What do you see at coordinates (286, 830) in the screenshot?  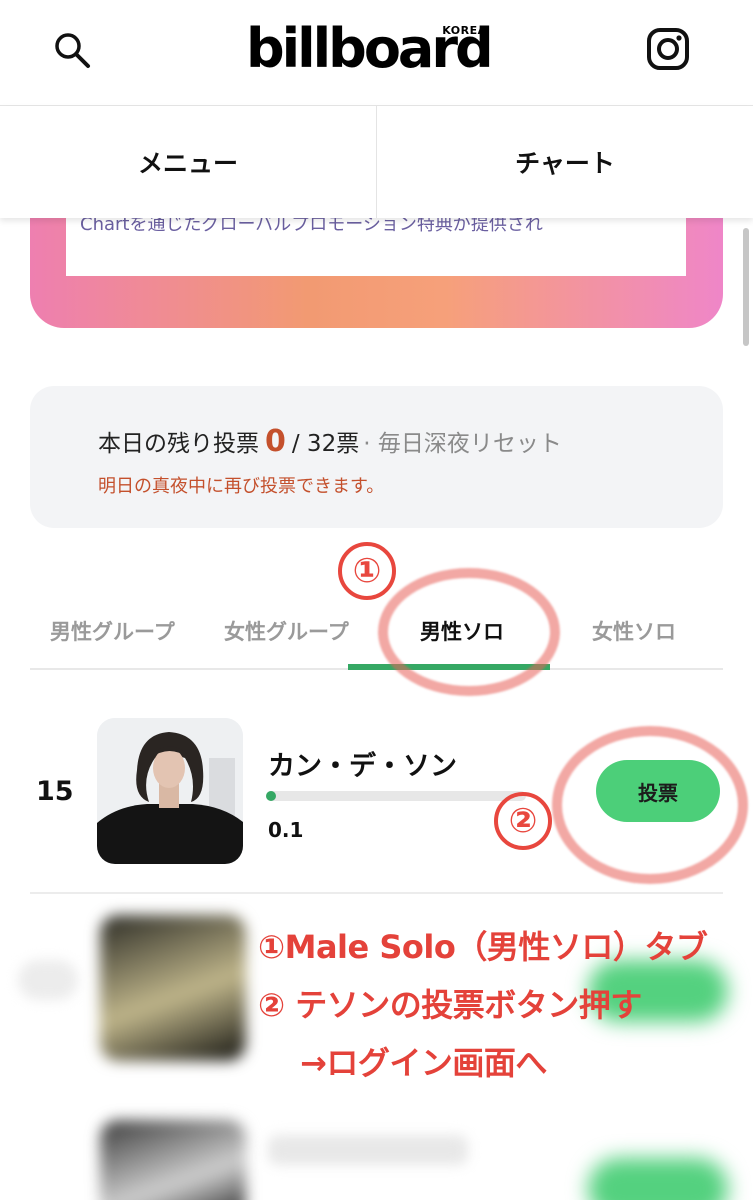 I see `vote-score: 0.1` at bounding box center [286, 830].